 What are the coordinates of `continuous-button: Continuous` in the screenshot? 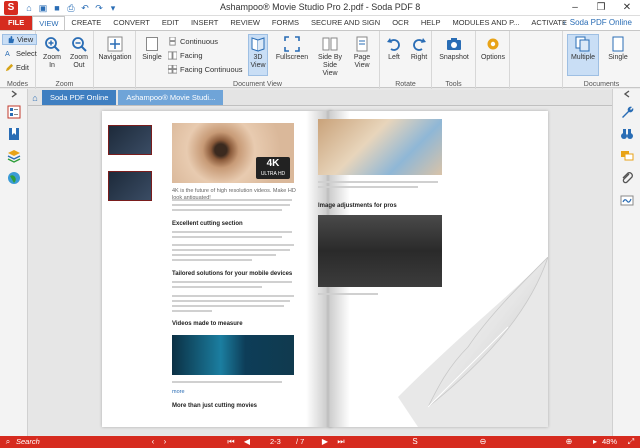 It's located at (193, 41).